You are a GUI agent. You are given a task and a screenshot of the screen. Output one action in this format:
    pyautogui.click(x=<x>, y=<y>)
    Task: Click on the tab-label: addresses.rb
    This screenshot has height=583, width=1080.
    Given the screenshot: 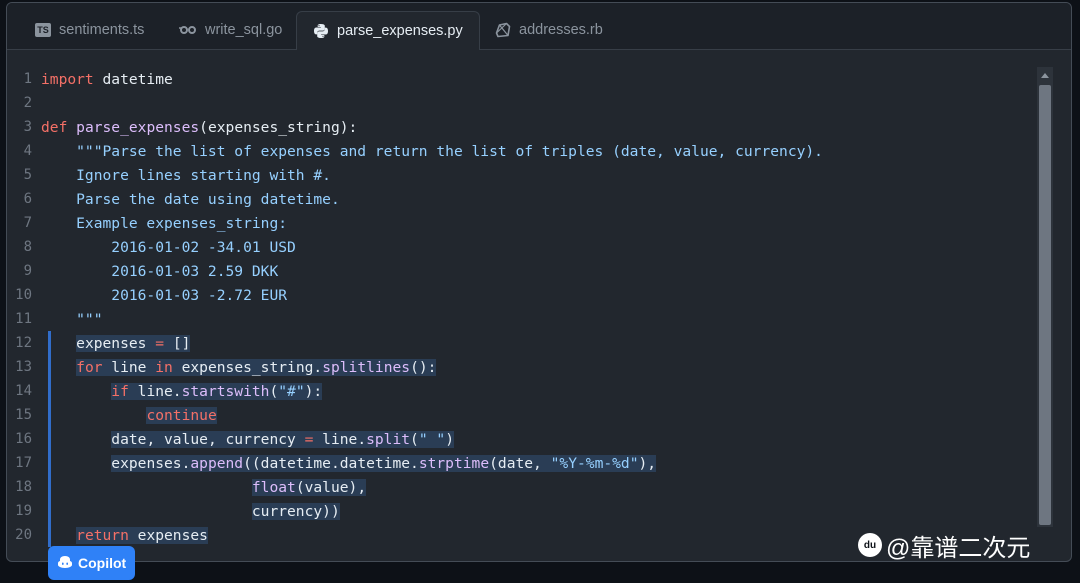 What is the action you would take?
    pyautogui.click(x=561, y=30)
    